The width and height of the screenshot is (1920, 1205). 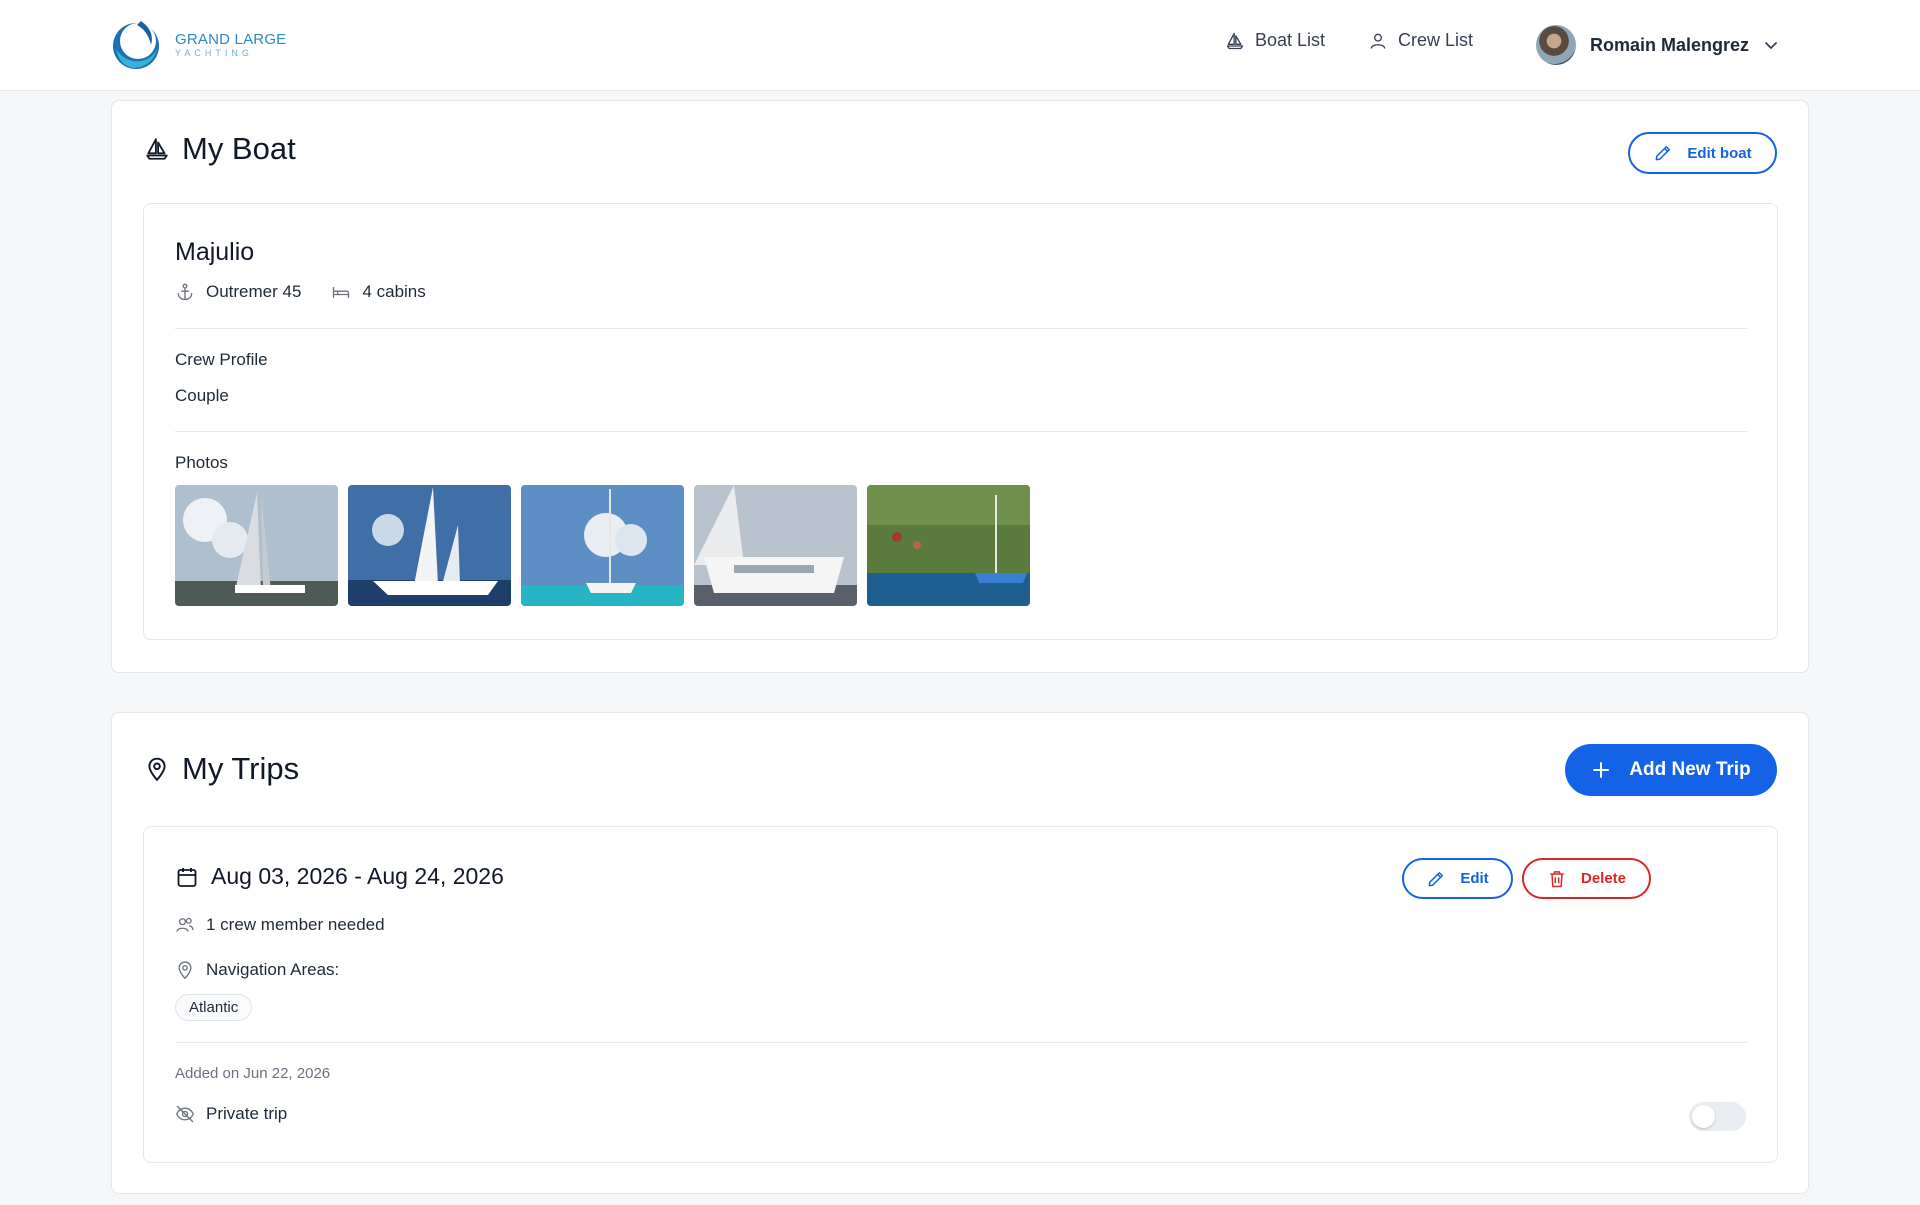 I want to click on nav-crew-list-label: Crew List, so click(x=1436, y=40).